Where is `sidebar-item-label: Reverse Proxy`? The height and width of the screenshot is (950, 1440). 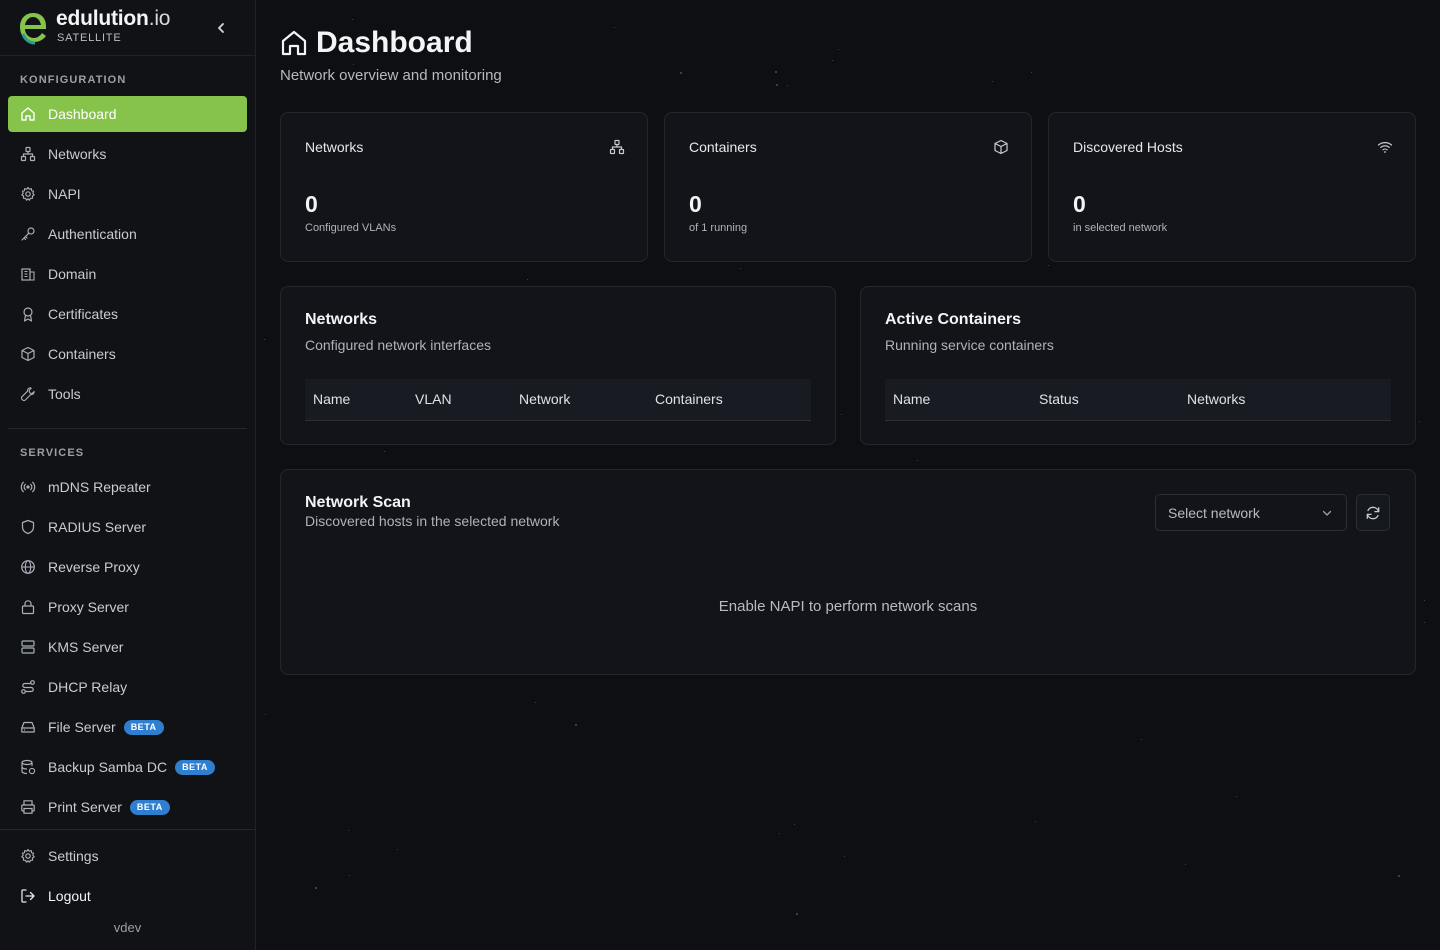 sidebar-item-label: Reverse Proxy is located at coordinates (94, 567).